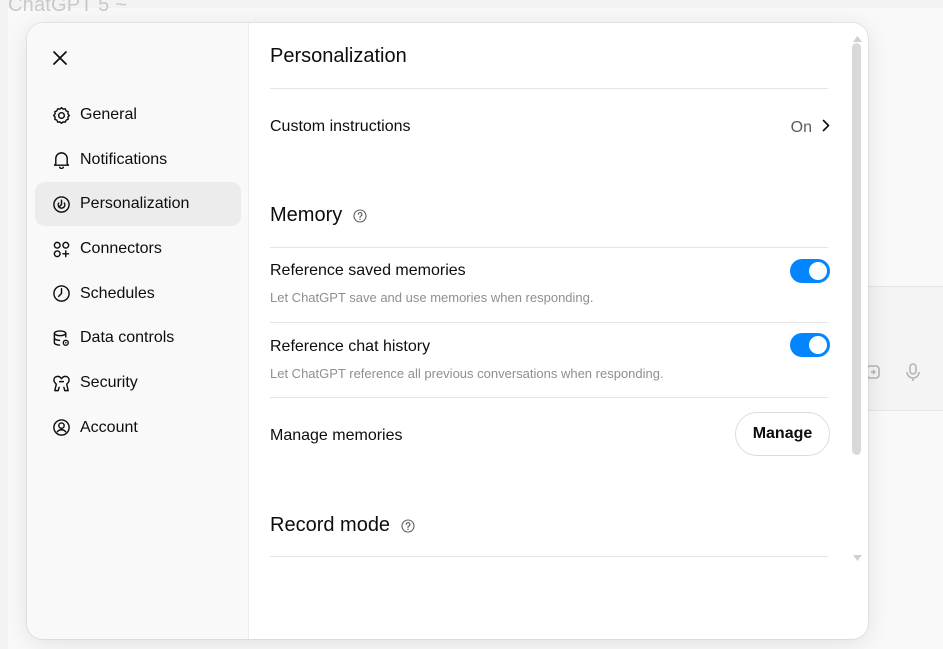 This screenshot has height=649, width=943. I want to click on bell-icon, so click(61, 160).